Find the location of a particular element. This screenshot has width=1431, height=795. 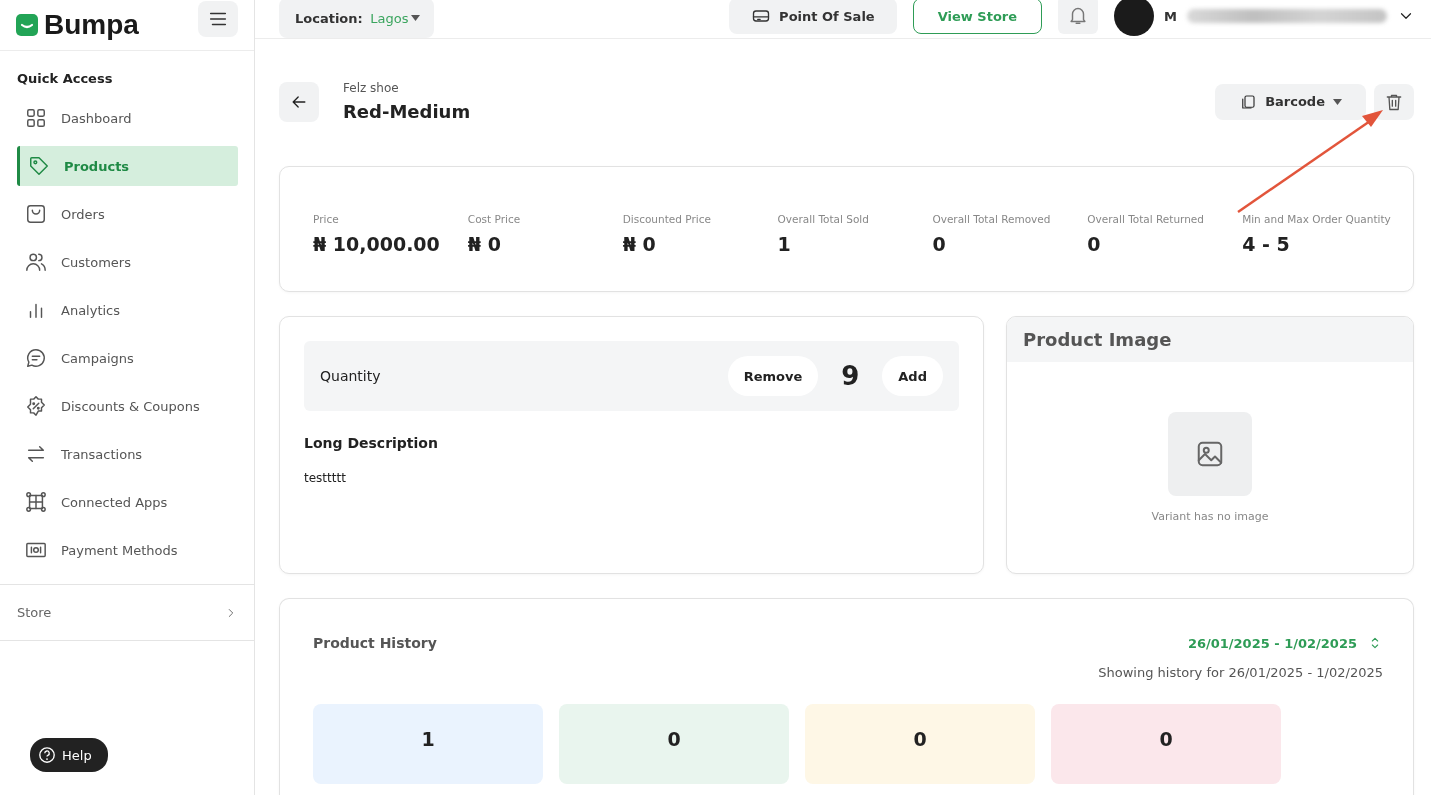

back-button is located at coordinates (299, 101).